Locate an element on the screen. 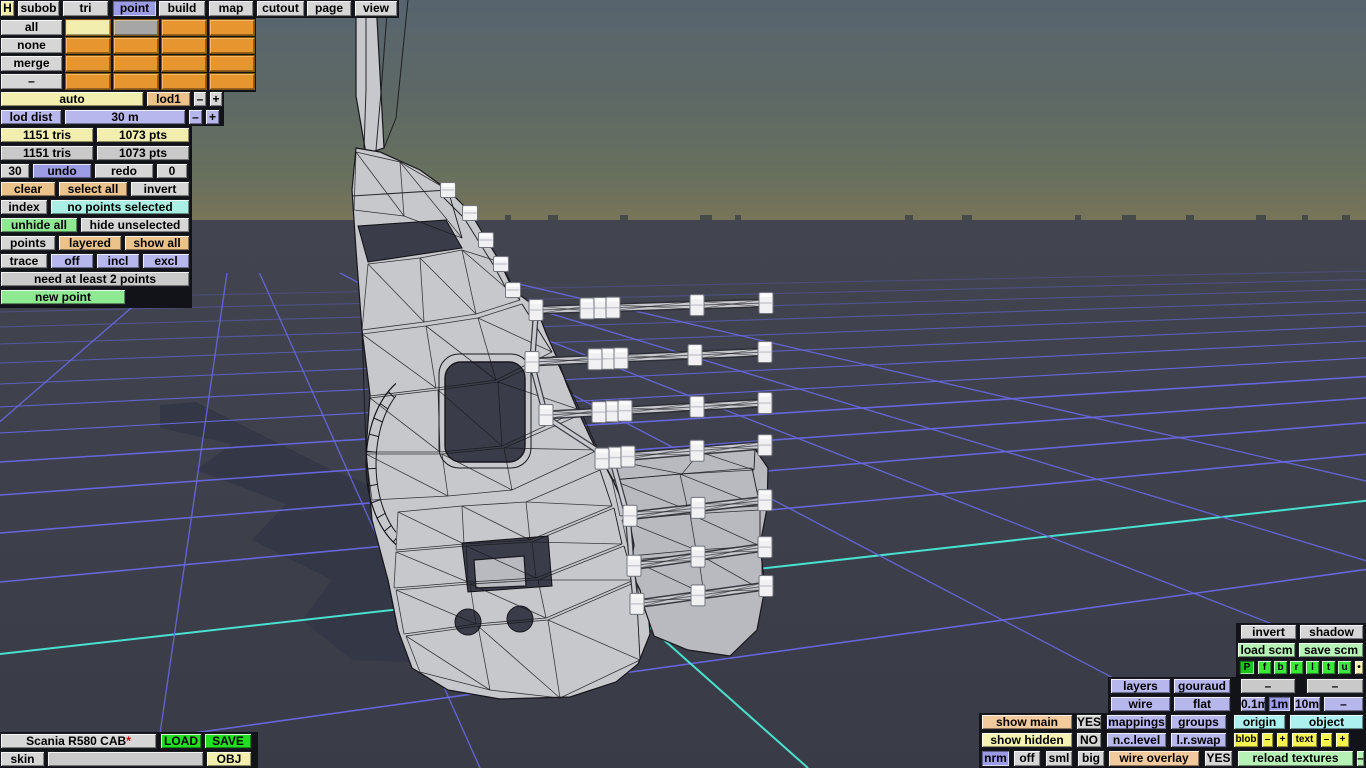 The width and height of the screenshot is (1366, 768). tab-subob: subob is located at coordinates (38, 8).